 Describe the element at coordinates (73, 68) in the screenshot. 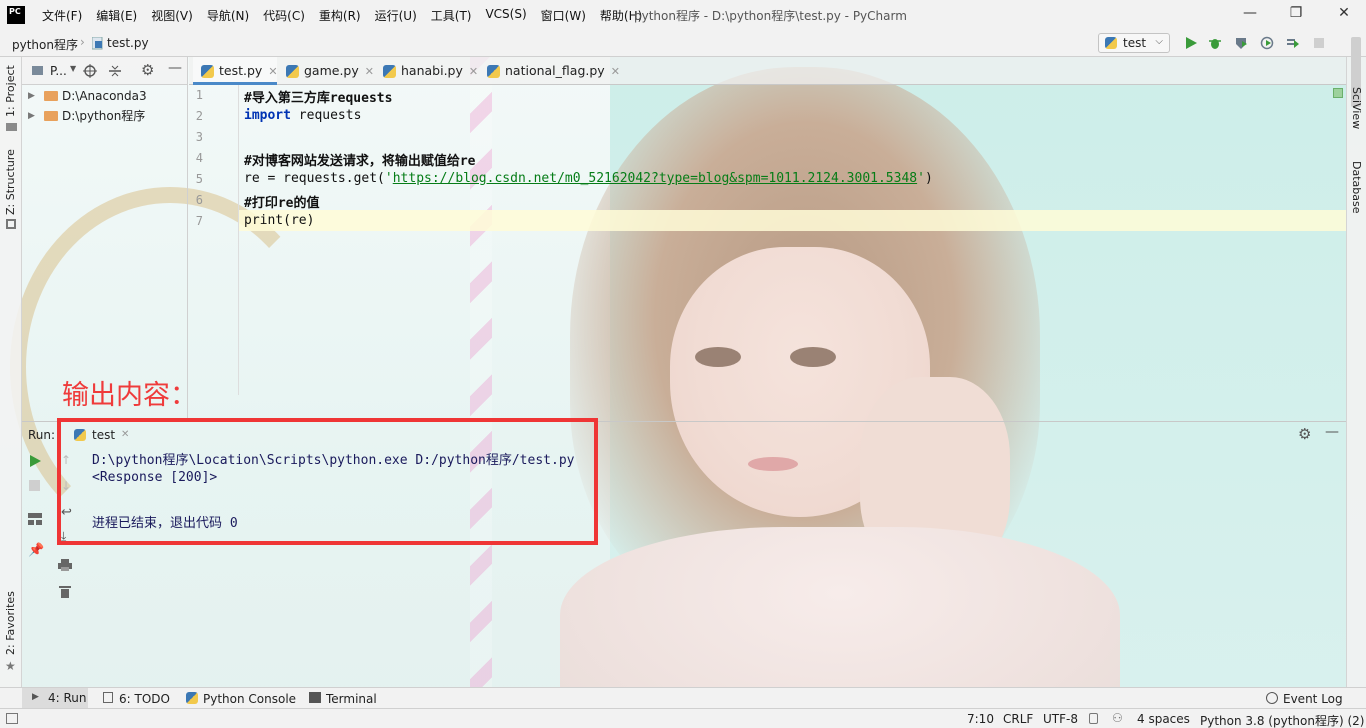

I see `dropdown-arrow-icon: ▼` at that location.